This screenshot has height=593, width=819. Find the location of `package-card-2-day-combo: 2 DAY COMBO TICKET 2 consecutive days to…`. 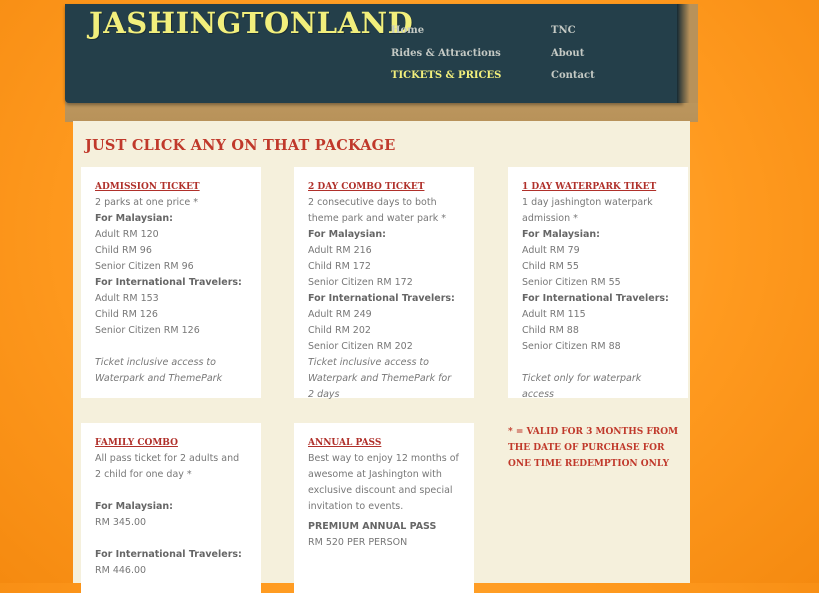

package-card-2-day-combo: 2 DAY COMBO TICKET 2 consecutive days to… is located at coordinates (384, 283).